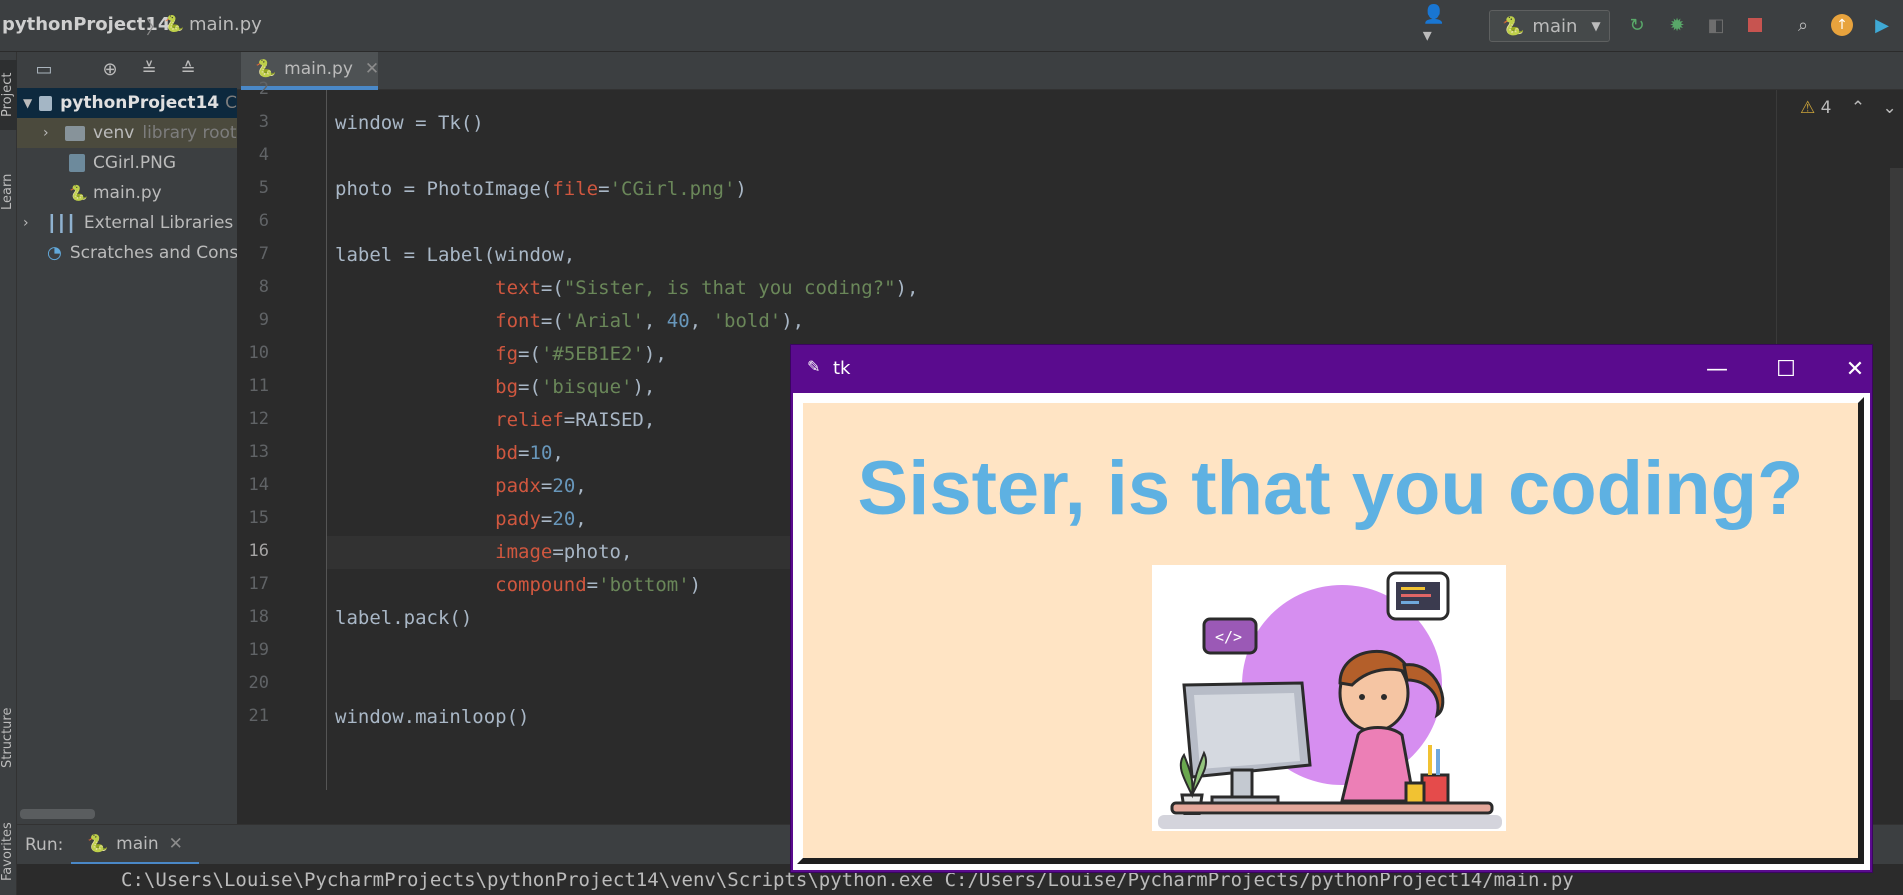  What do you see at coordinates (8, 738) in the screenshot?
I see `structure-tool-button: Structure` at bounding box center [8, 738].